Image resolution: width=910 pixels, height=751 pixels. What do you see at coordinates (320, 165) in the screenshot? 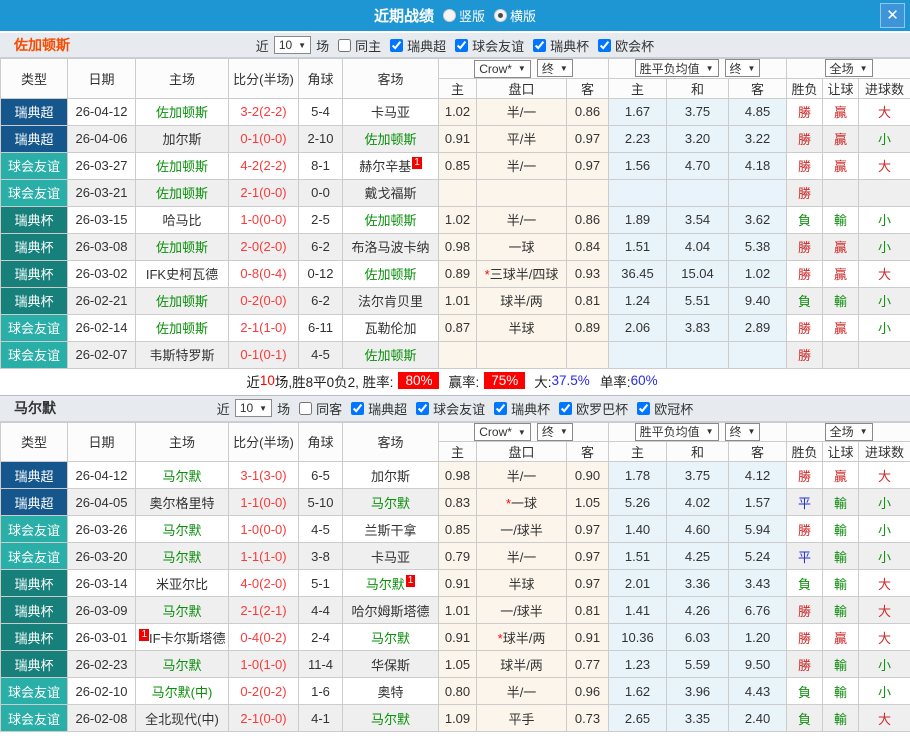
I see `corner-cell: 8-1` at bounding box center [320, 165].